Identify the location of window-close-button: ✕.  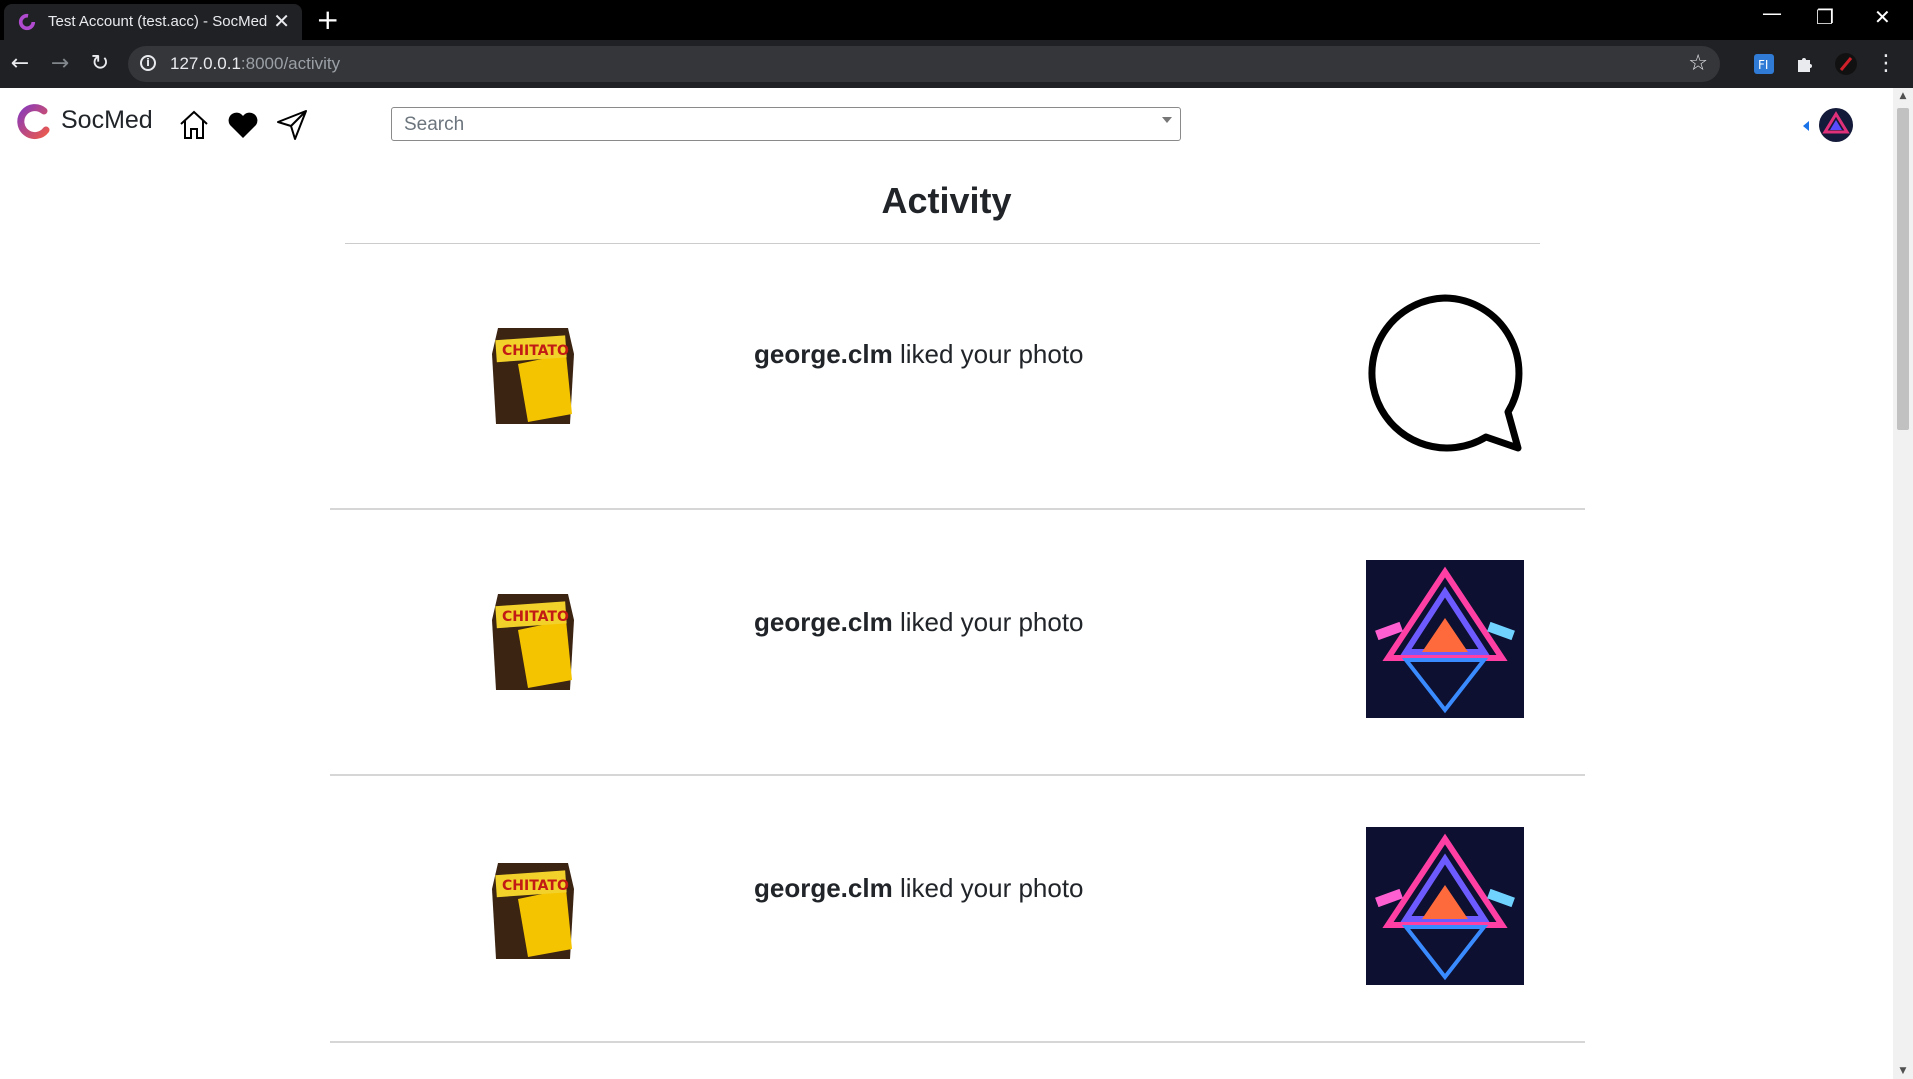
(1882, 17).